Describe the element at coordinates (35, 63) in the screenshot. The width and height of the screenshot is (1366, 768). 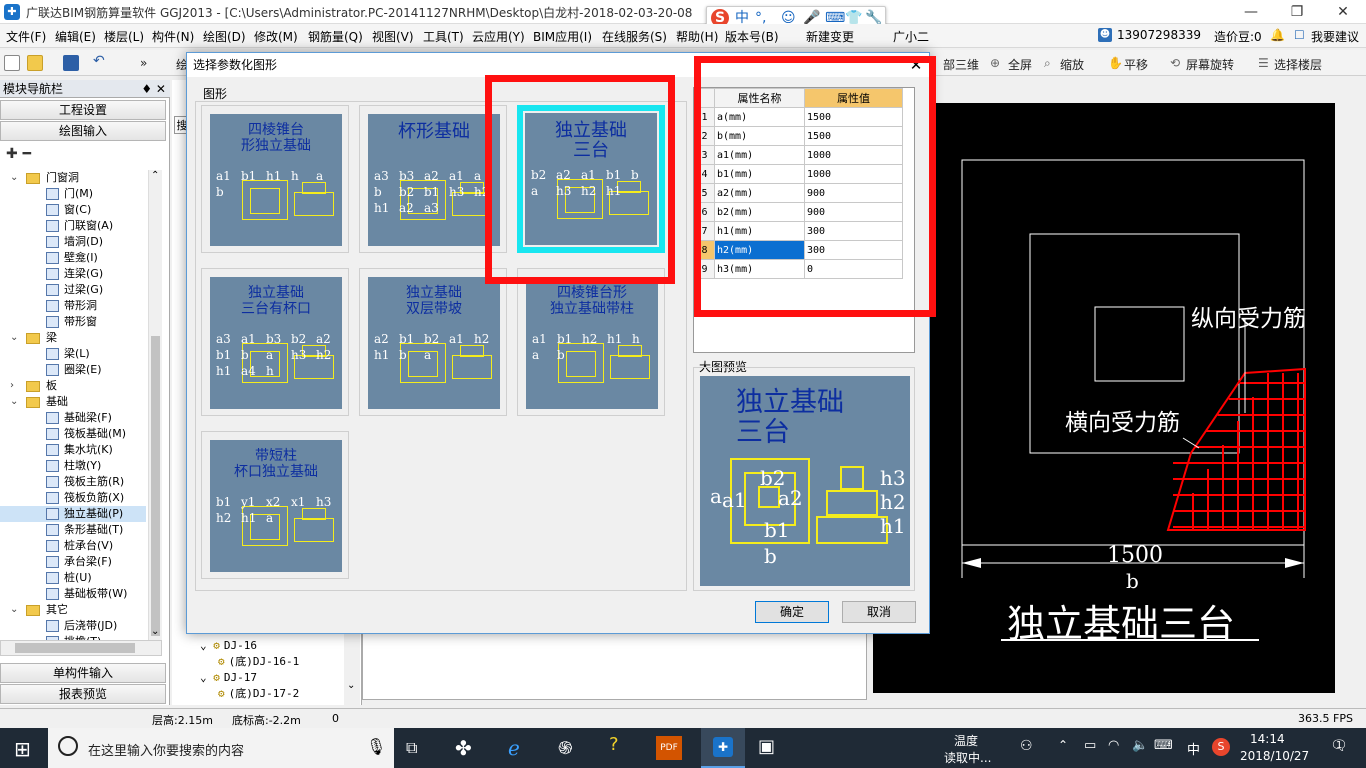
I see `open-folder-icon` at that location.